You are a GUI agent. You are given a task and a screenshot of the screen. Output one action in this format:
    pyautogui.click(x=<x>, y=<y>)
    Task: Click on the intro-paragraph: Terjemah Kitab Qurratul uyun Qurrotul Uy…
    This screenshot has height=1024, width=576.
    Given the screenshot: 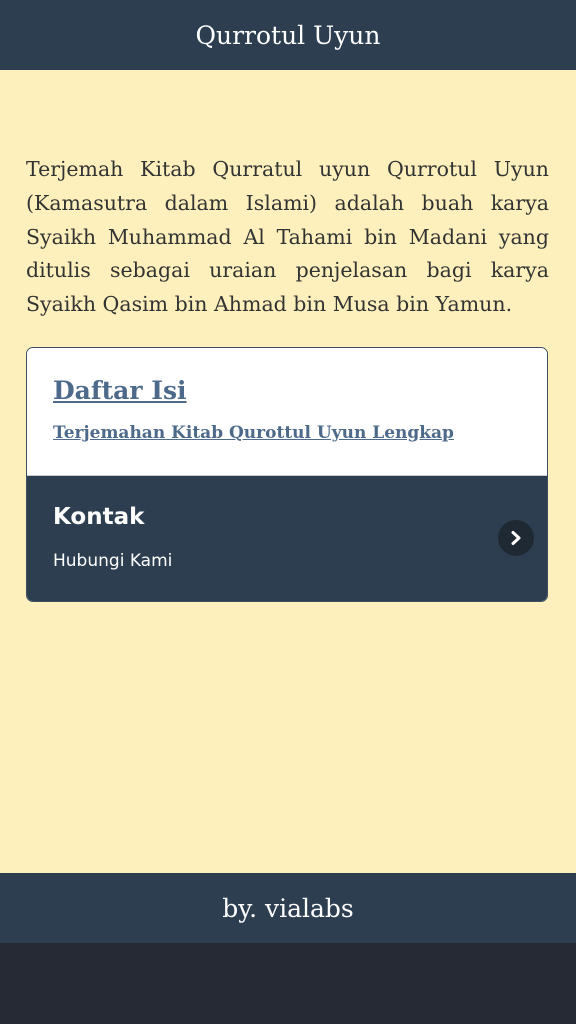 What is the action you would take?
    pyautogui.click(x=287, y=237)
    